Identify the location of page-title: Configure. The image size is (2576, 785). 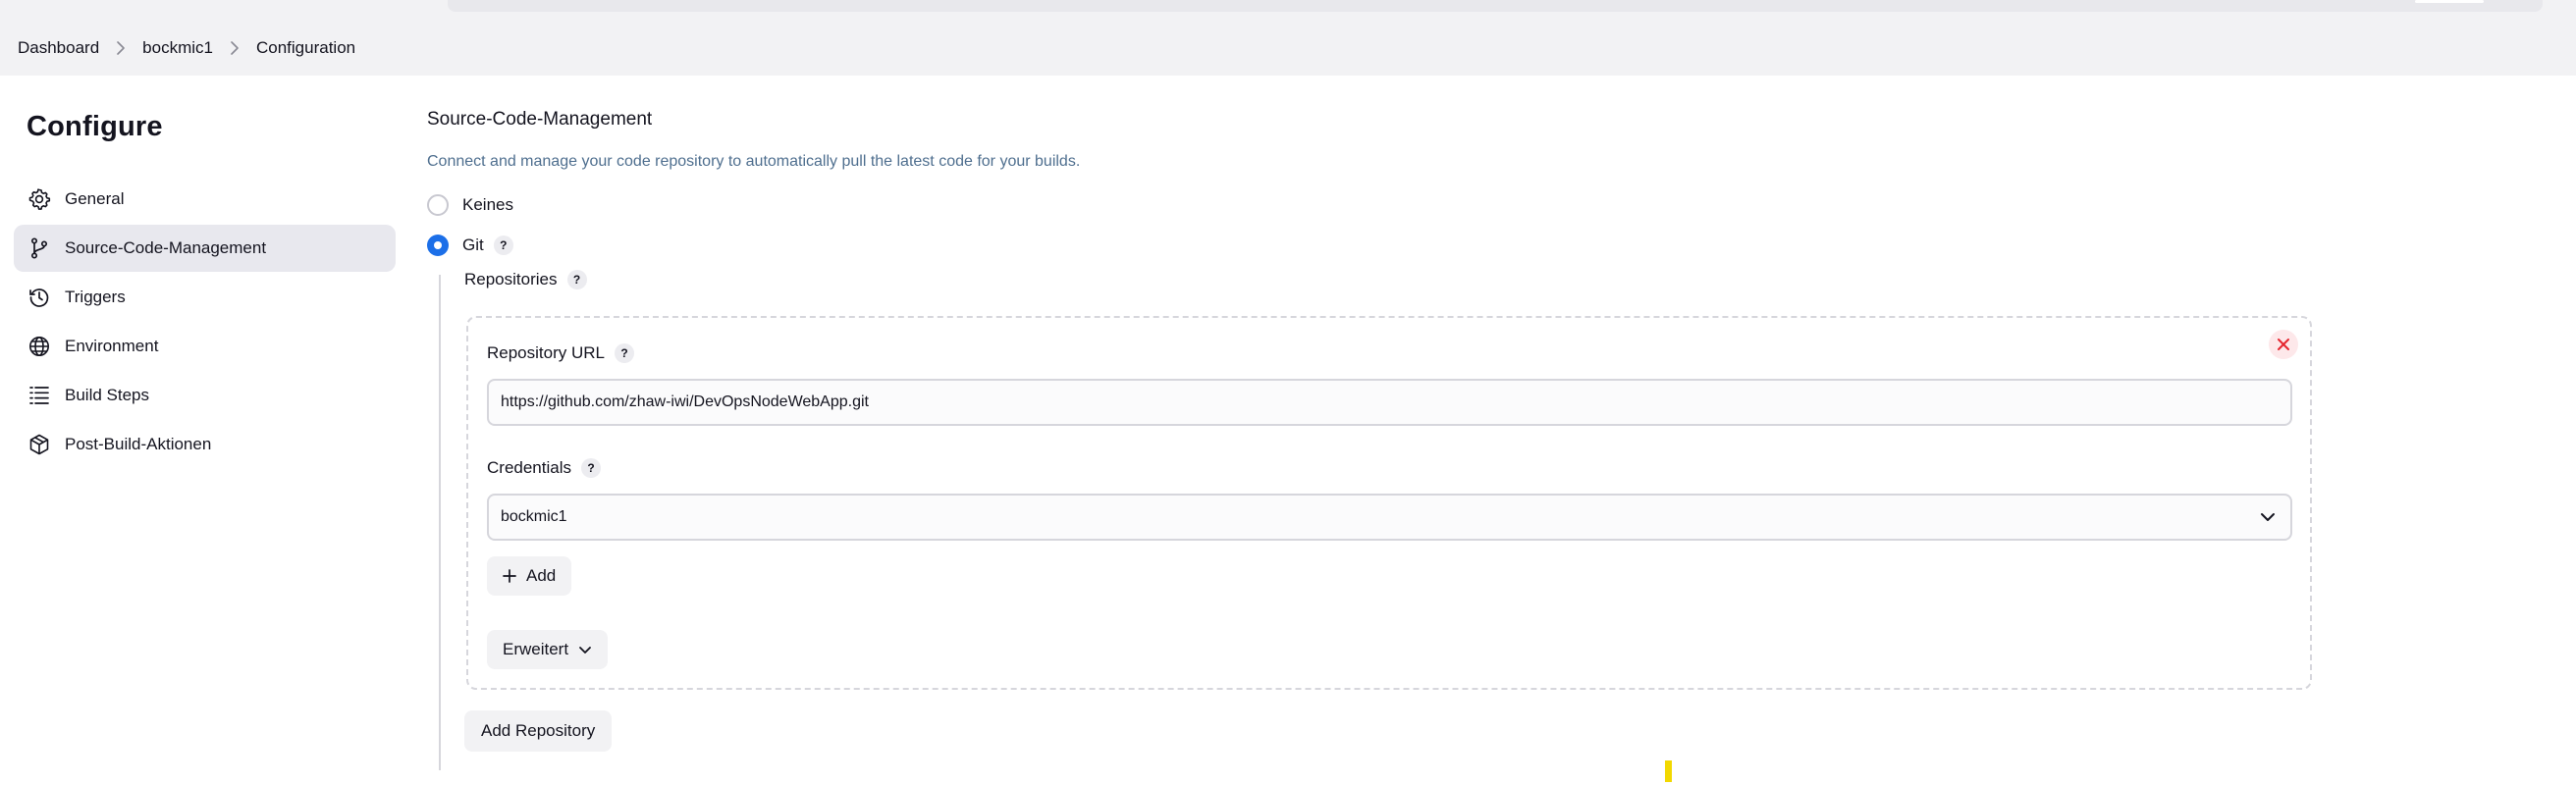
(95, 126).